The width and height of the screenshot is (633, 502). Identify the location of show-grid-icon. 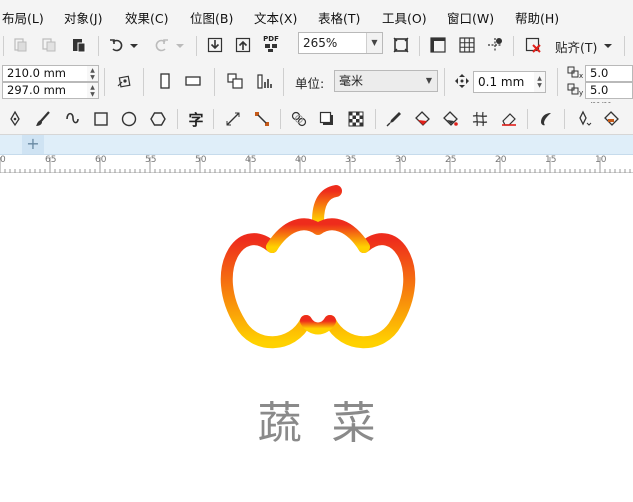
(467, 45).